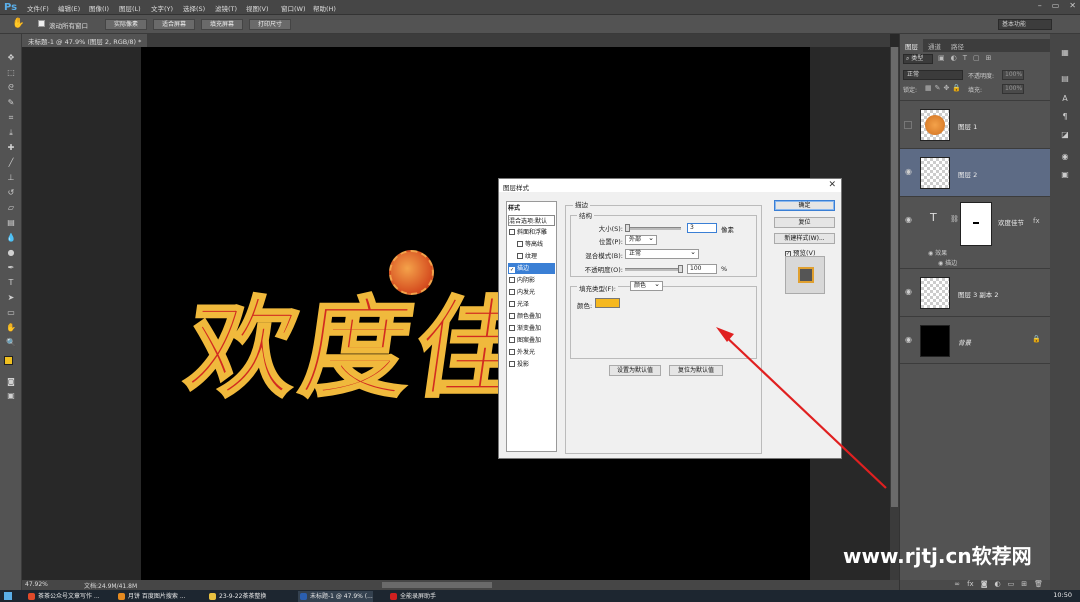 This screenshot has height=602, width=1080. I want to click on fill-field: 100%, so click(1013, 89).